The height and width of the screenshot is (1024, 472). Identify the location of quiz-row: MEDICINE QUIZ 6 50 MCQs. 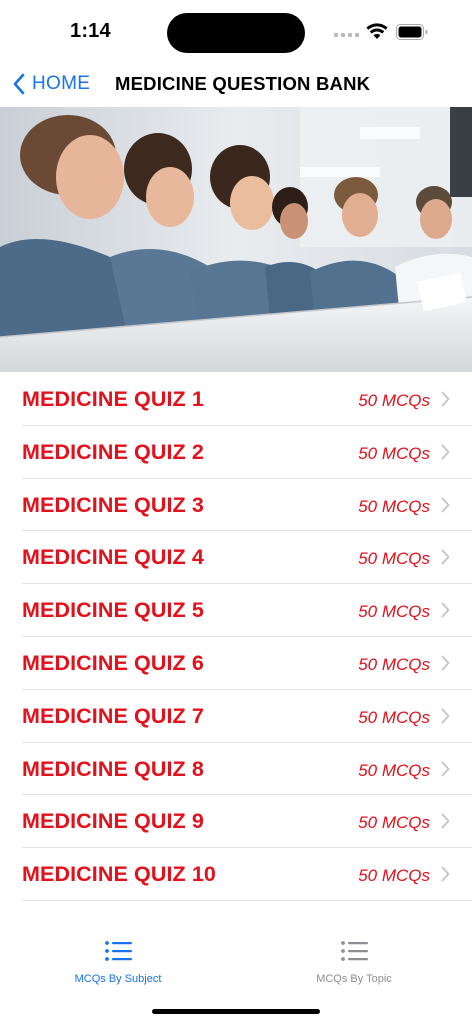
(236, 663).